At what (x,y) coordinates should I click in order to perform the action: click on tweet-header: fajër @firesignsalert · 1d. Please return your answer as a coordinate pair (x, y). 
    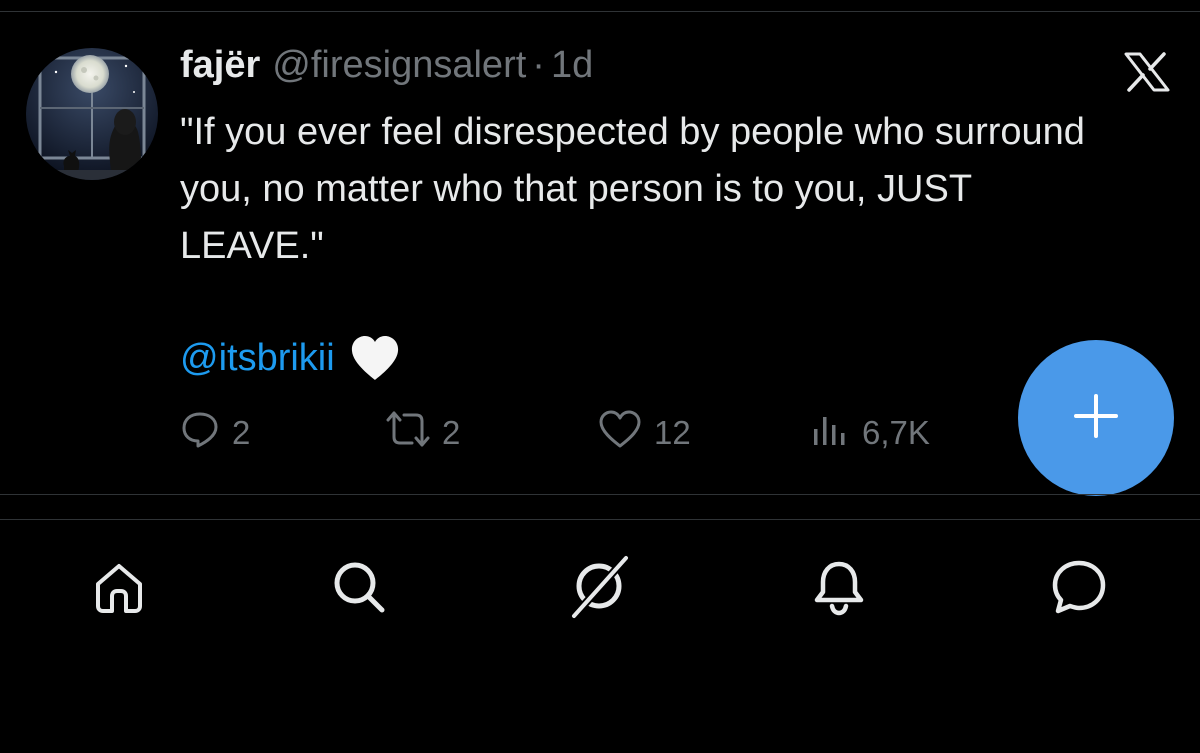
    Looking at the image, I should click on (386, 67).